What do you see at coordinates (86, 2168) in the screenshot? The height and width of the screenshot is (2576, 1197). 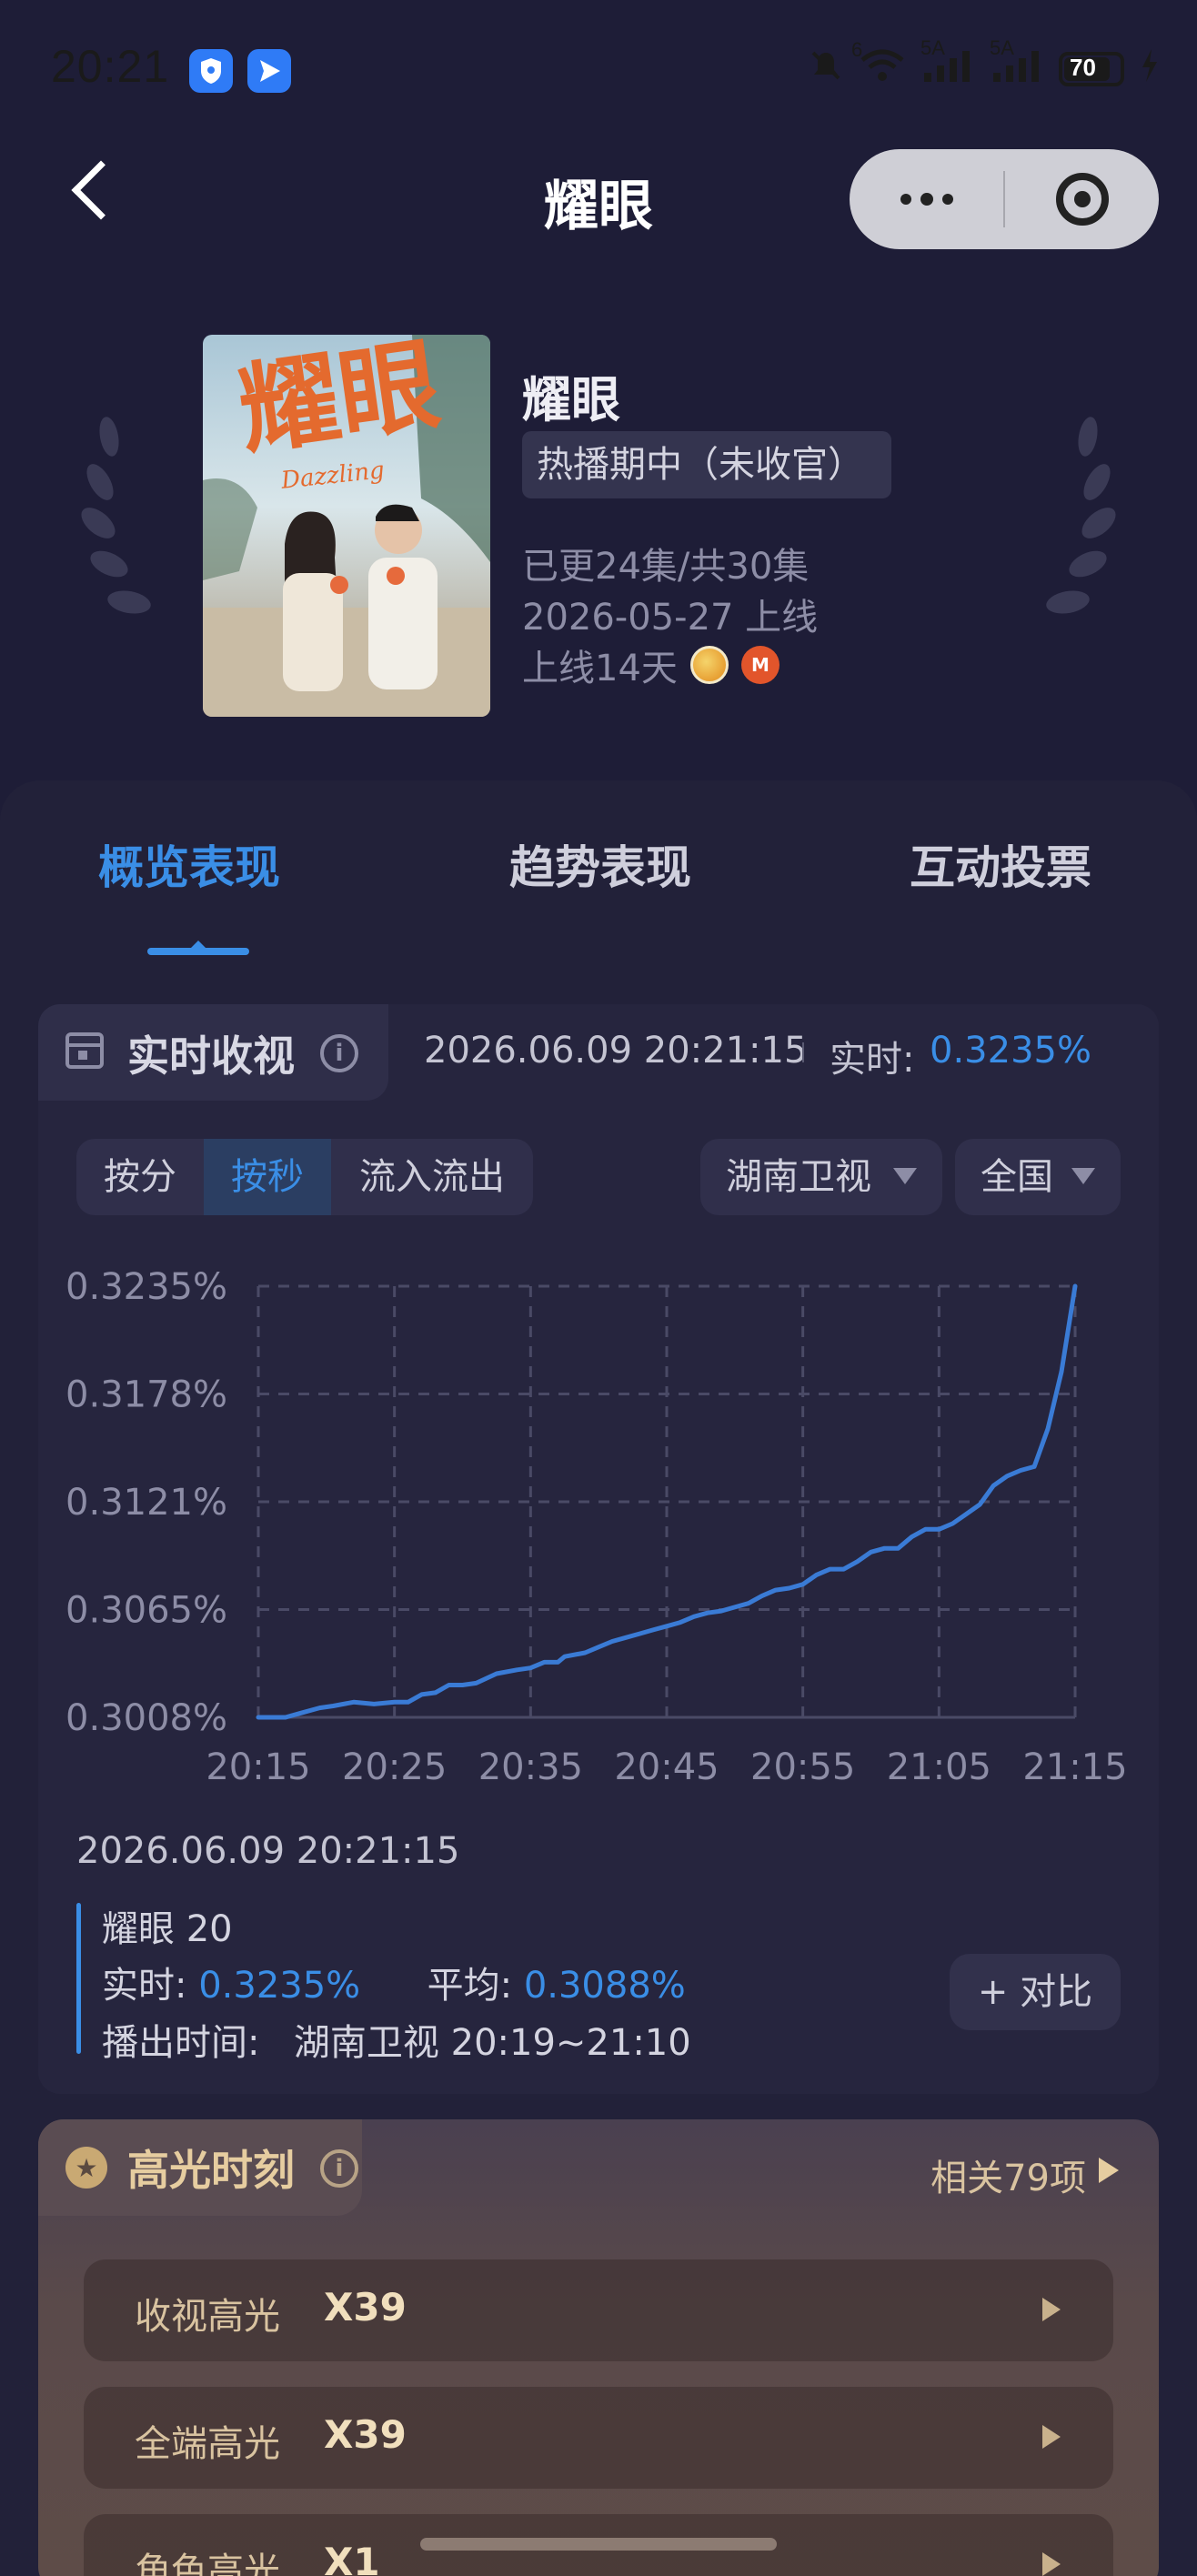 I see `star-badge-icon: ★` at bounding box center [86, 2168].